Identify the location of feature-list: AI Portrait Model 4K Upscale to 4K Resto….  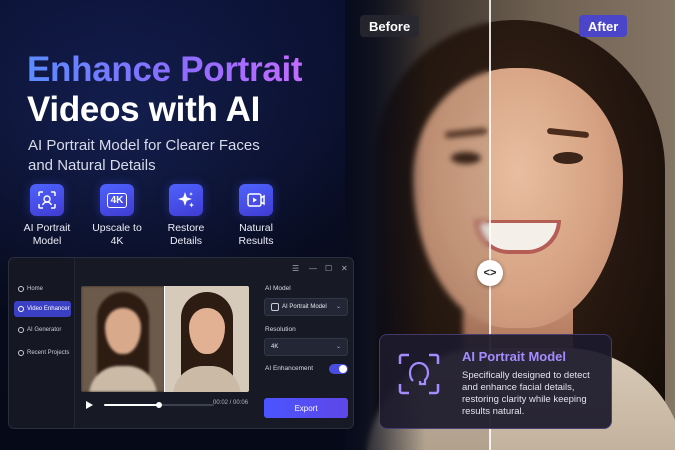
(168, 219).